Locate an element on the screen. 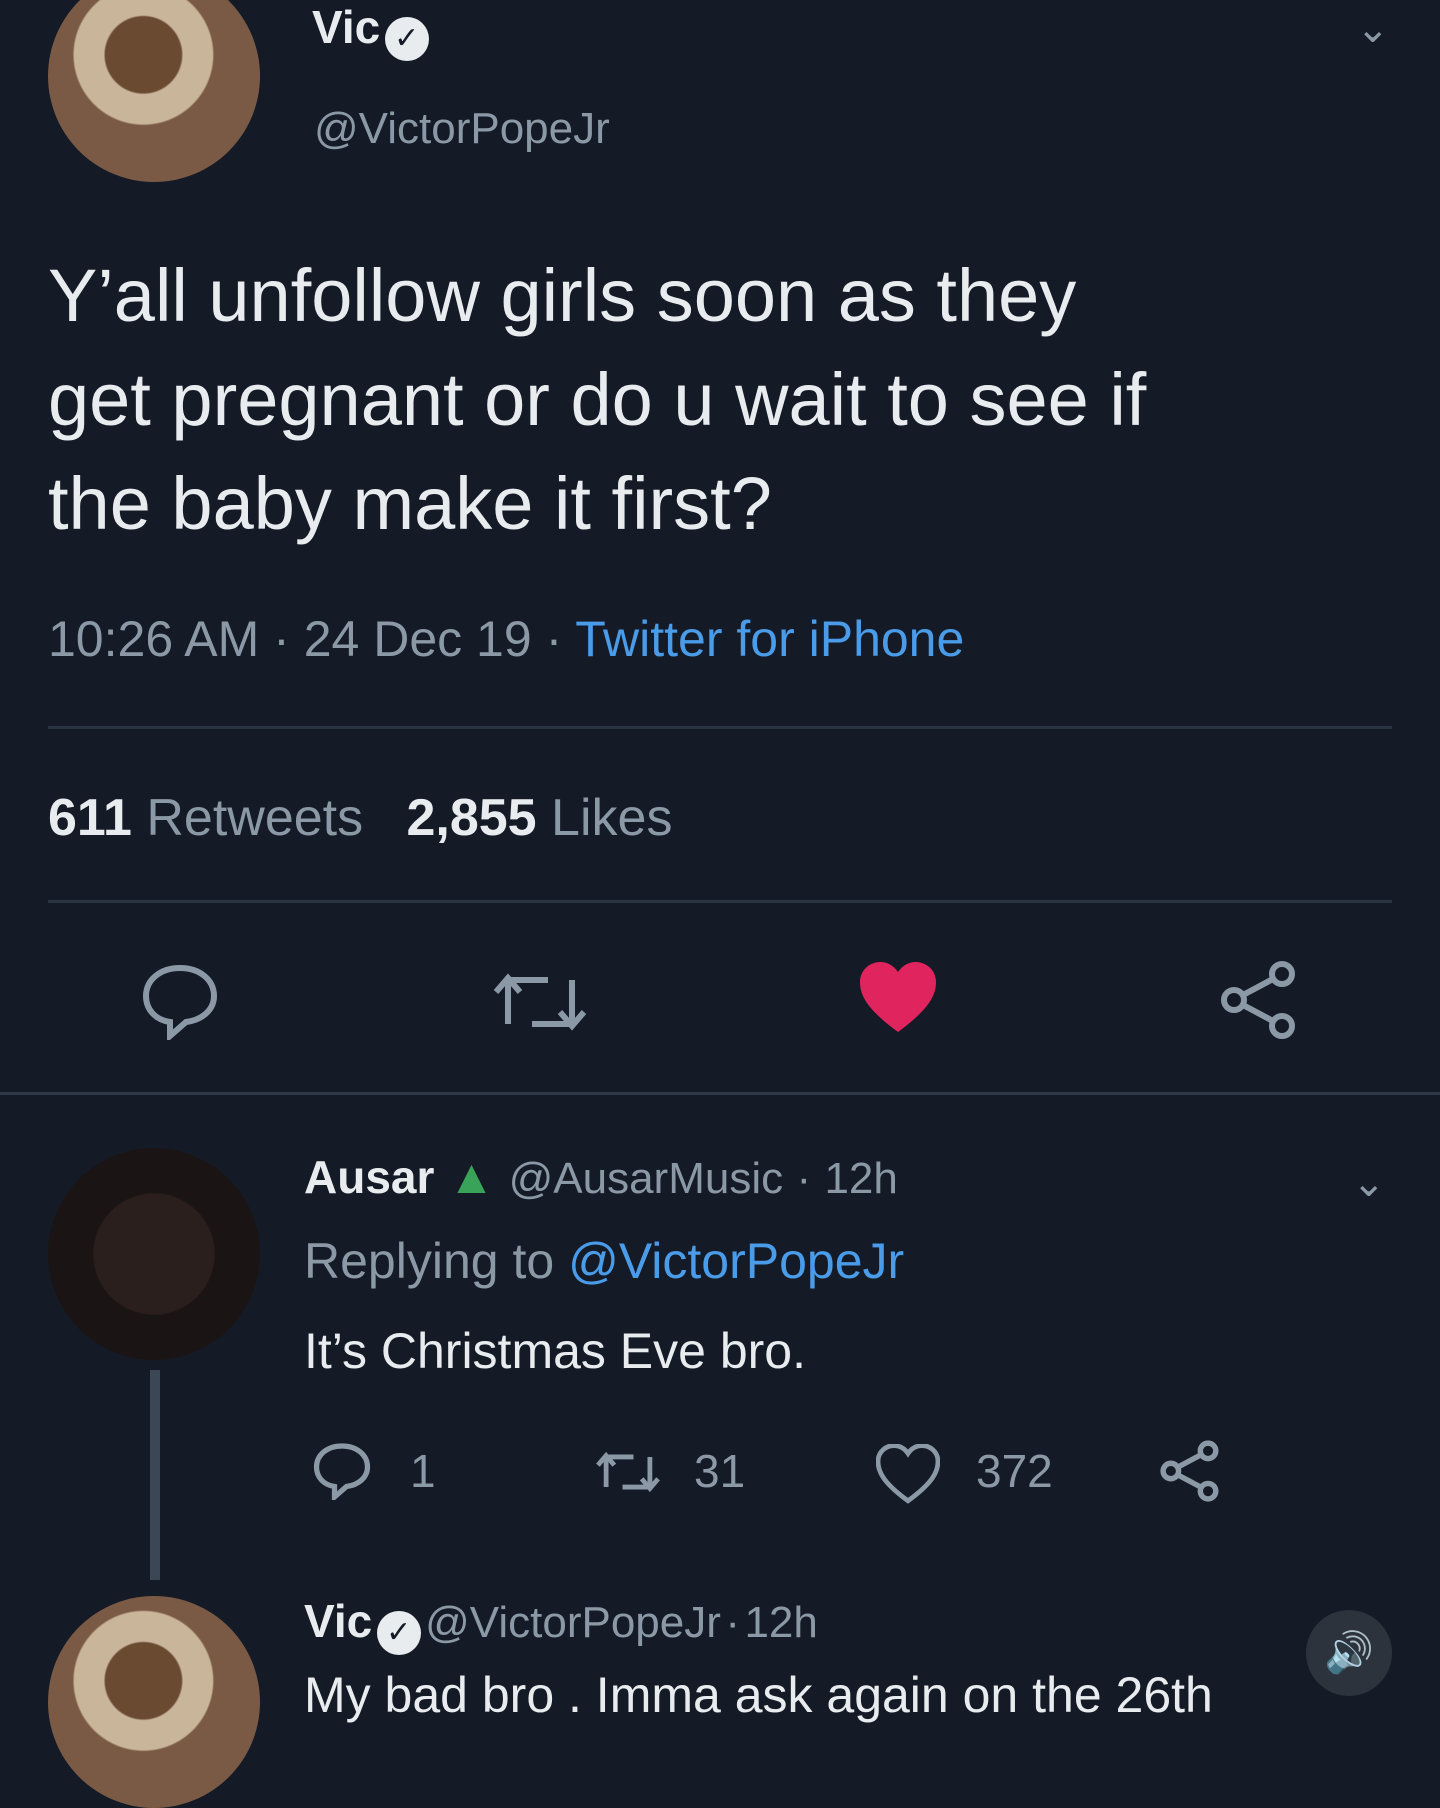  reply-text: It’s Christmas Eve bro. is located at coordinates (555, 1351).